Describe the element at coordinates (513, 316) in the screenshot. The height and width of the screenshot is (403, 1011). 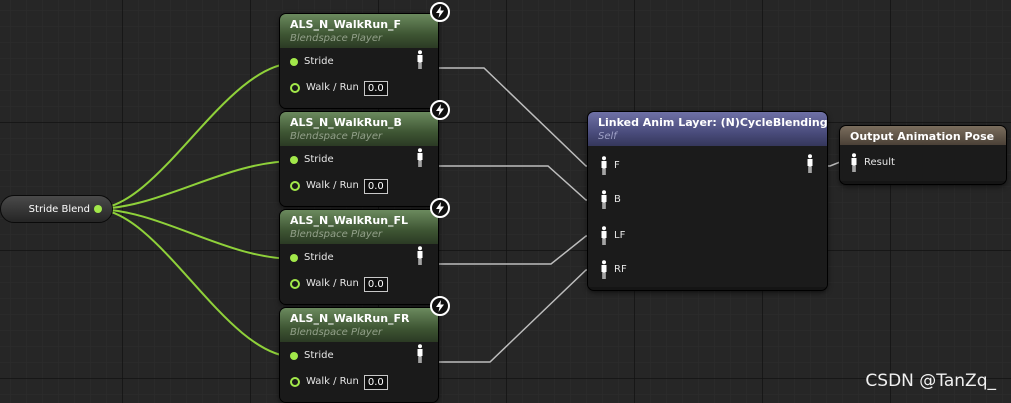
I see `pose-wire-fr` at that location.